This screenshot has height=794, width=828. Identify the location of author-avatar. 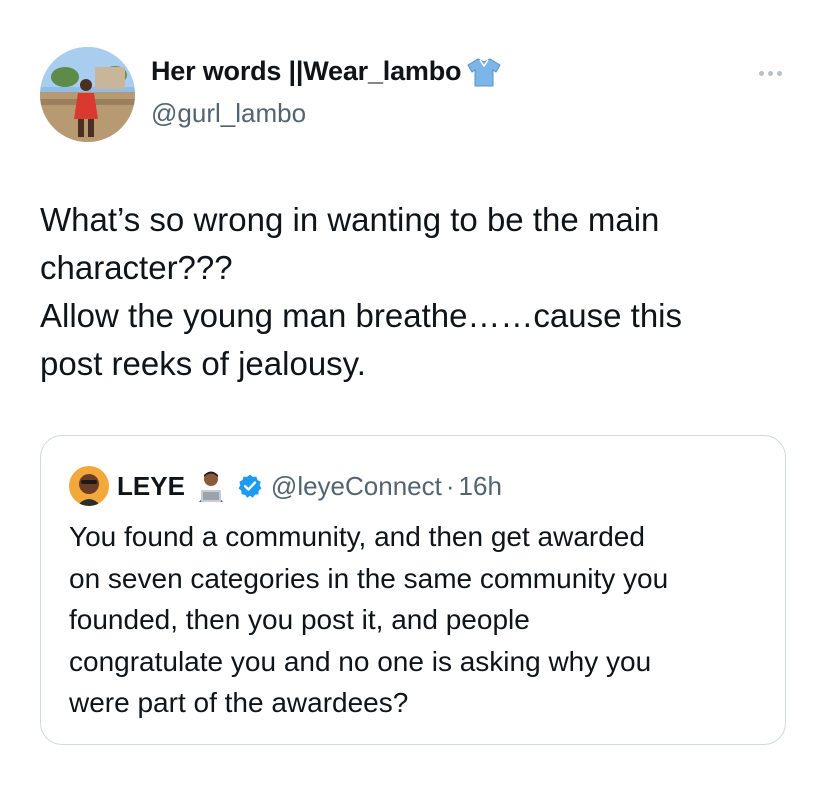
(87, 94).